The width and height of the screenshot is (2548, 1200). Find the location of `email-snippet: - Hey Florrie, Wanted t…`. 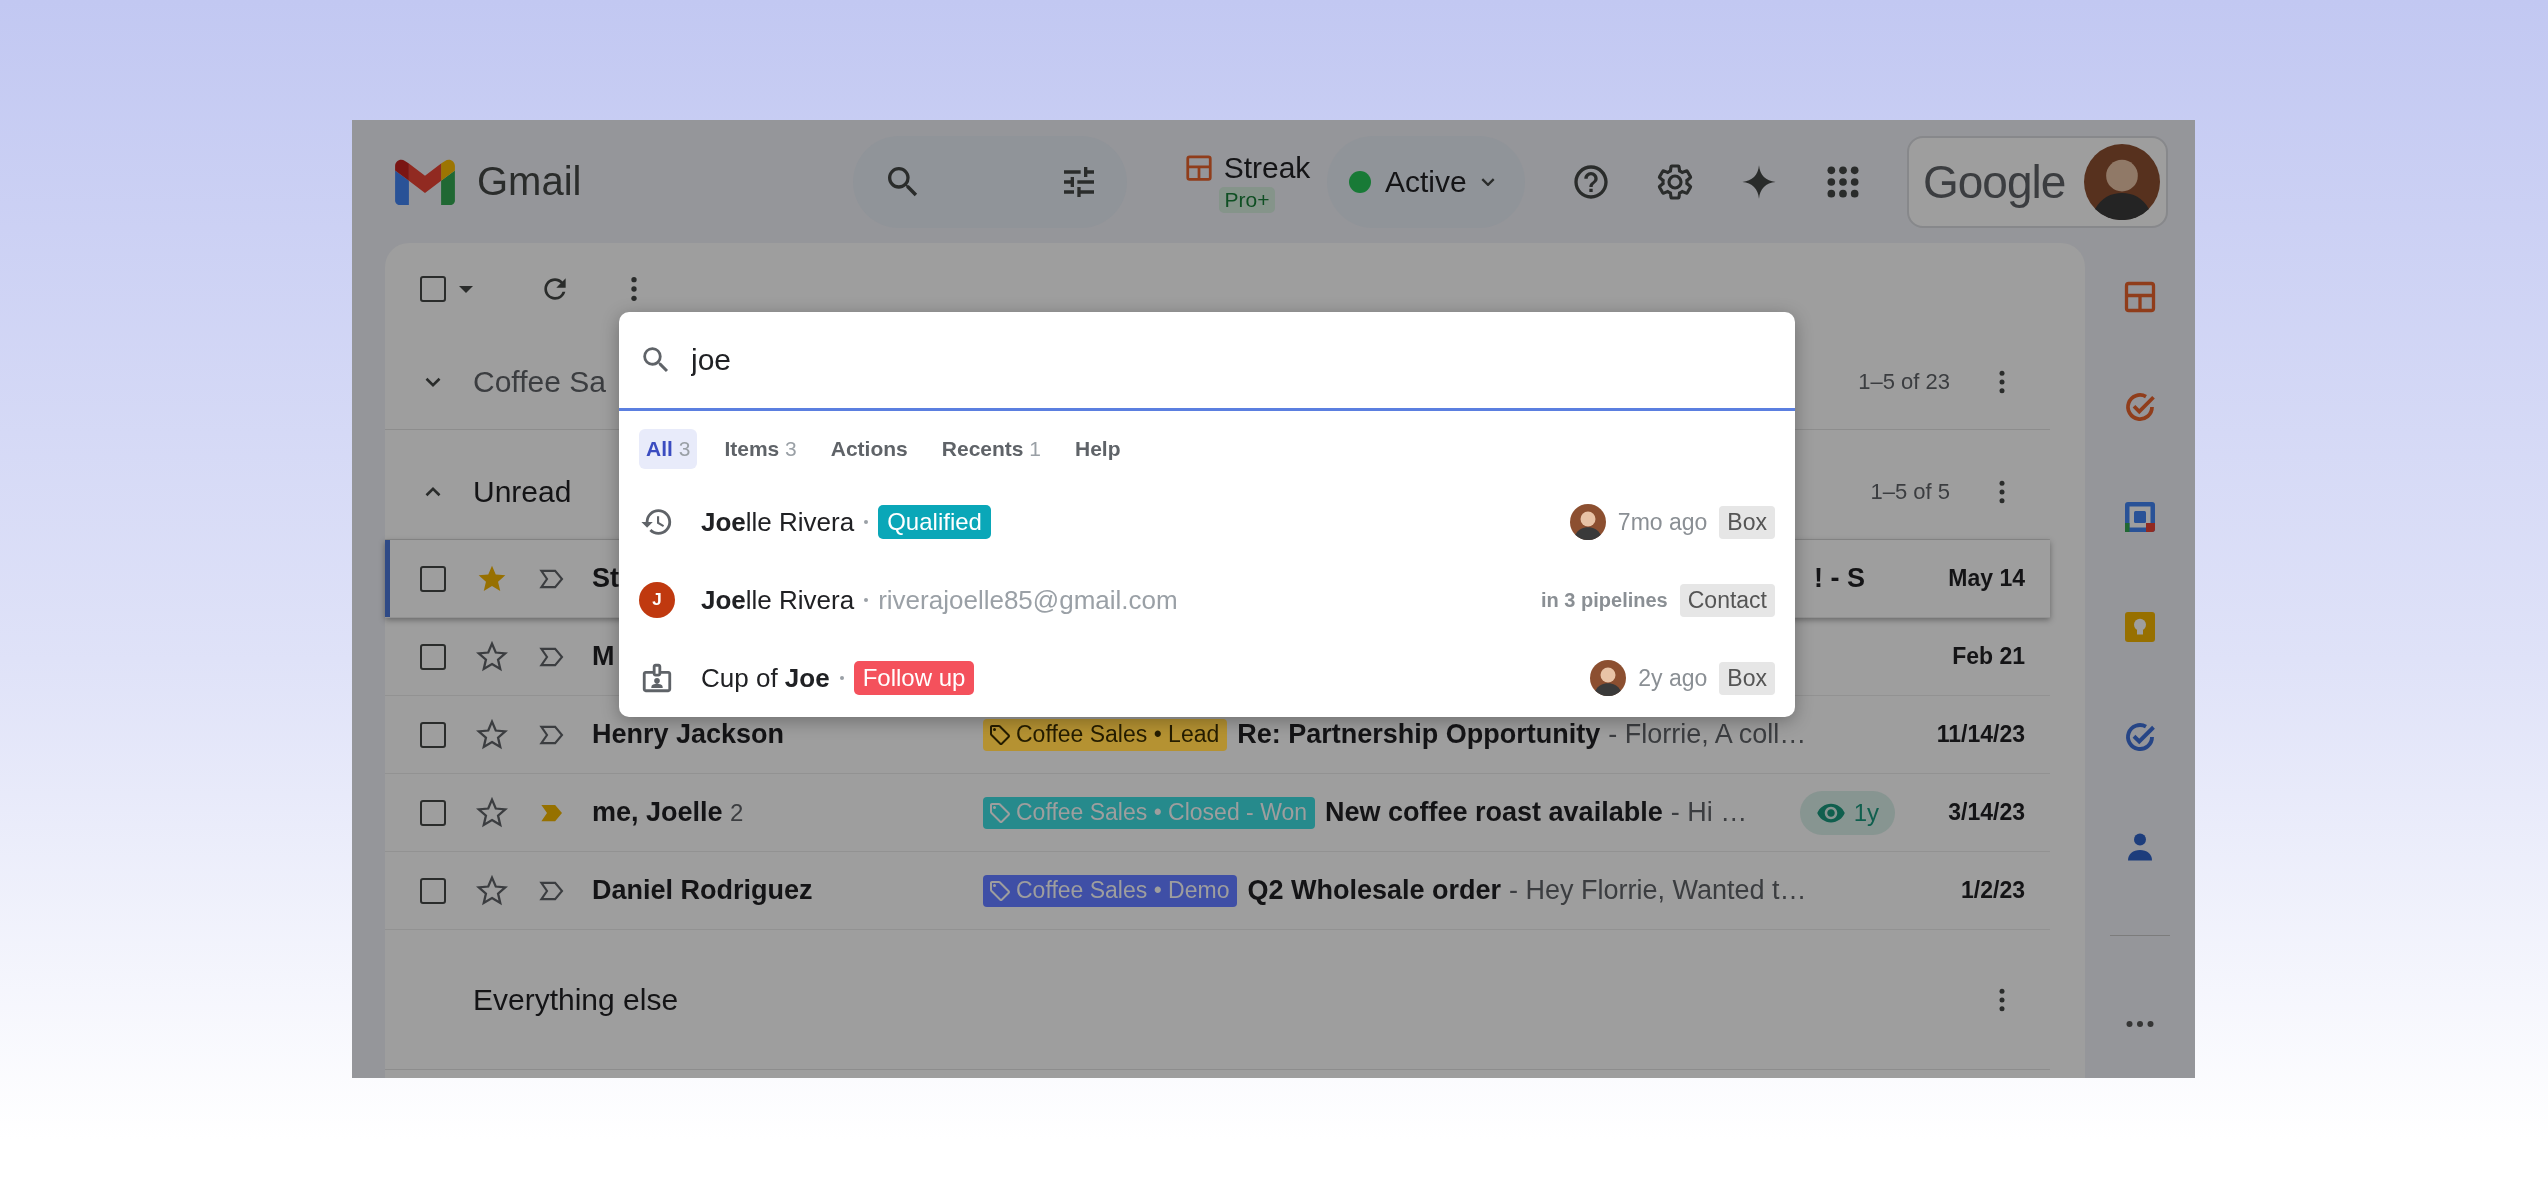

email-snippet: - Hey Florrie, Wanted t… is located at coordinates (1658, 890).